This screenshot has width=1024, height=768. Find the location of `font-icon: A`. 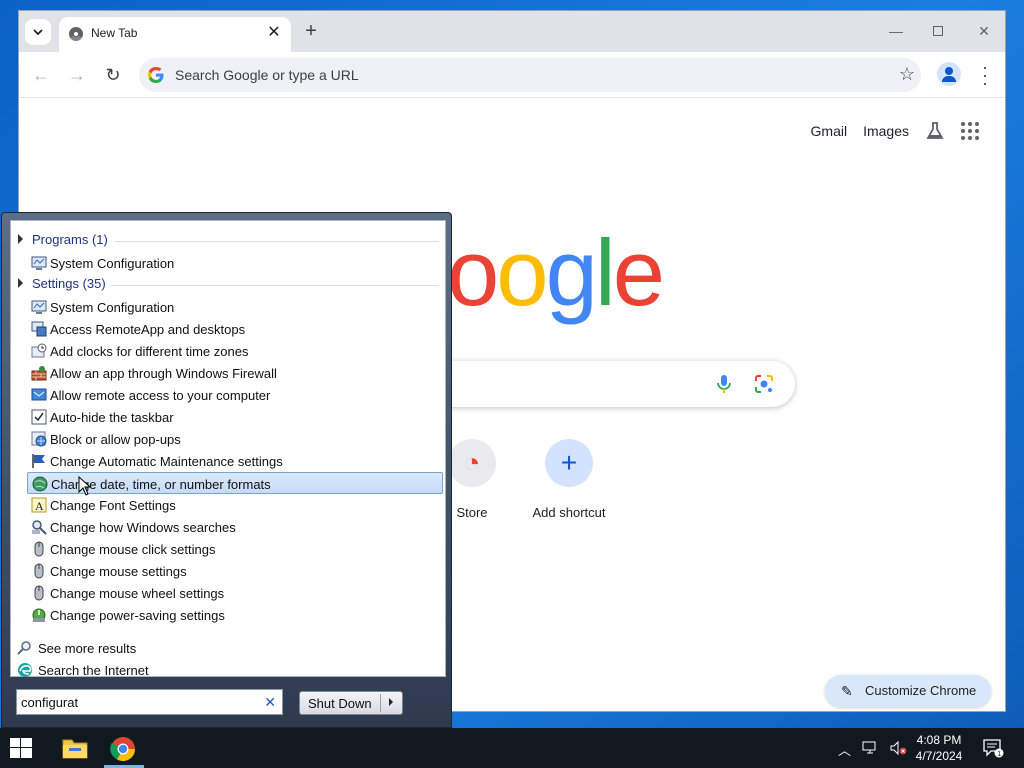

font-icon: A is located at coordinates (39, 505).